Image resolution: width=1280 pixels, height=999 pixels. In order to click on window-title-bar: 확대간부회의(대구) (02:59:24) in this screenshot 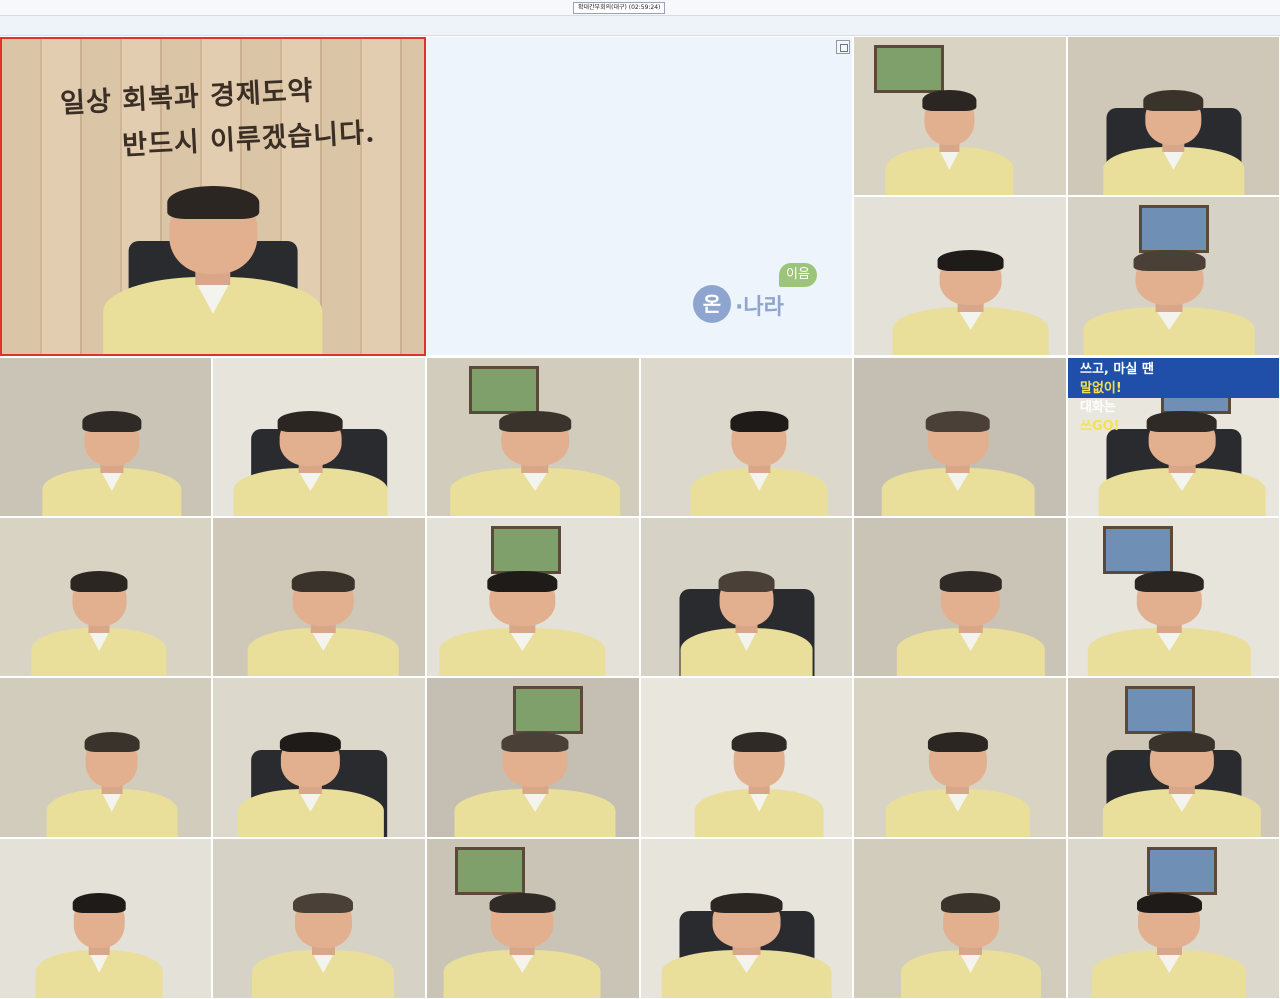, I will do `click(640, 8)`.